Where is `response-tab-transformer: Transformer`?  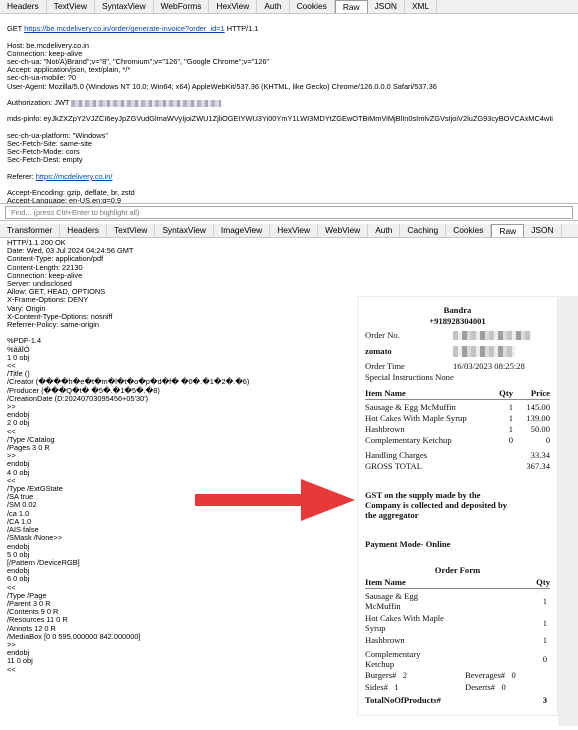
response-tab-transformer: Transformer is located at coordinates (30, 230).